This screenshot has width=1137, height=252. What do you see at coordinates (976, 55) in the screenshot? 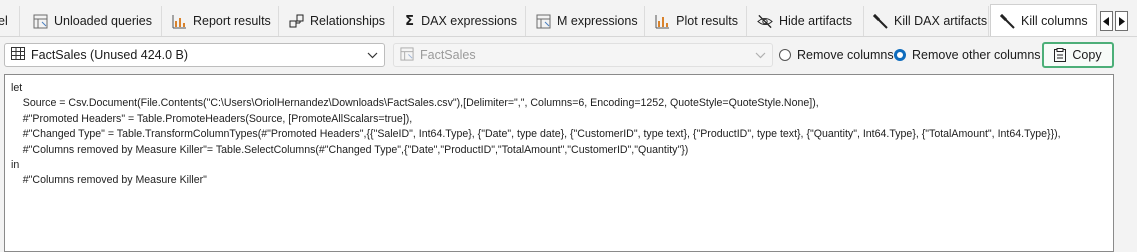
I see `radio-label: Remove other columns` at bounding box center [976, 55].